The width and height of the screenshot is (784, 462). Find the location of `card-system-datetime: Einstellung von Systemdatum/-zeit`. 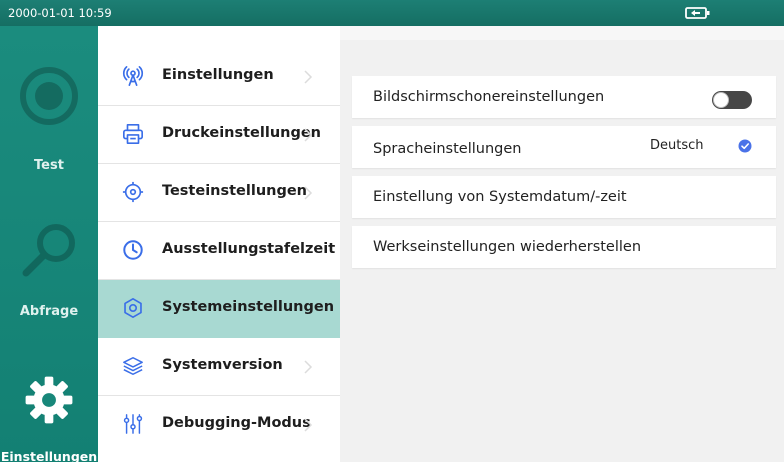

card-system-datetime: Einstellung von Systemdatum/-zeit is located at coordinates (564, 197).